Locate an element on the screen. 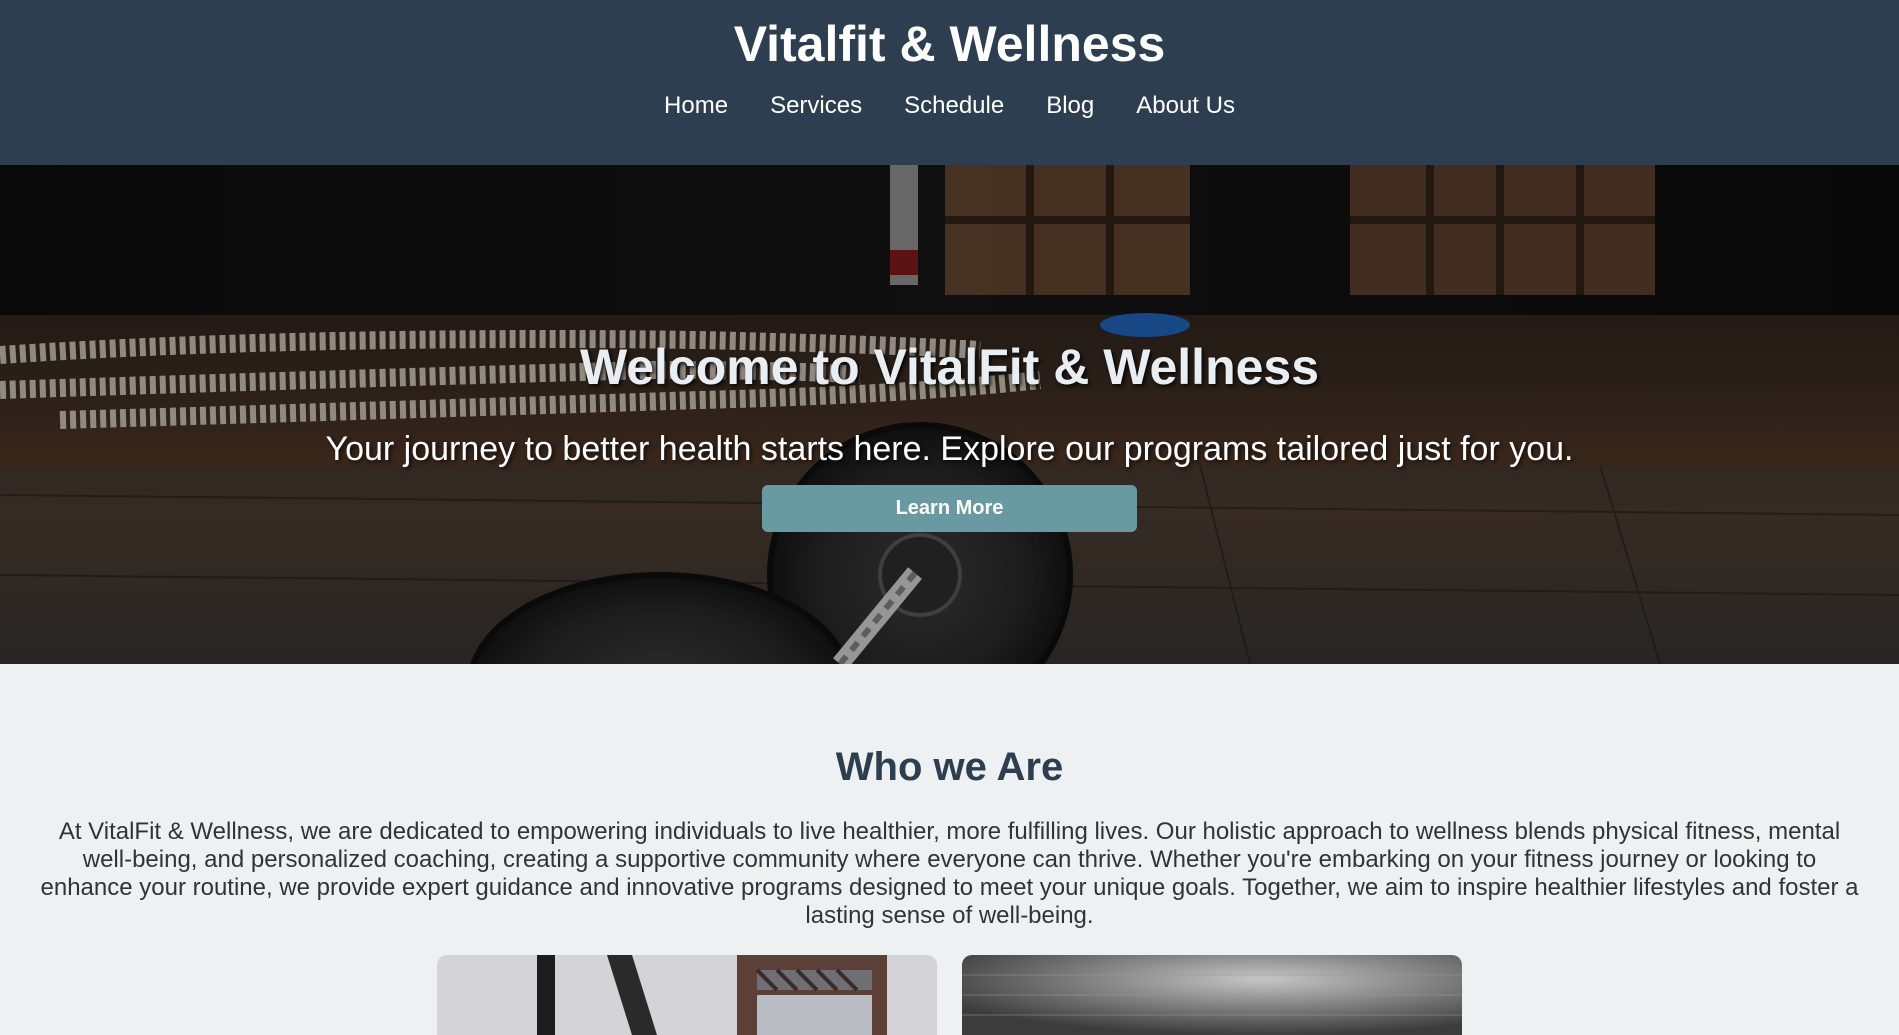 The height and width of the screenshot is (1035, 1899). gym-wall-image is located at coordinates (1212, 995).